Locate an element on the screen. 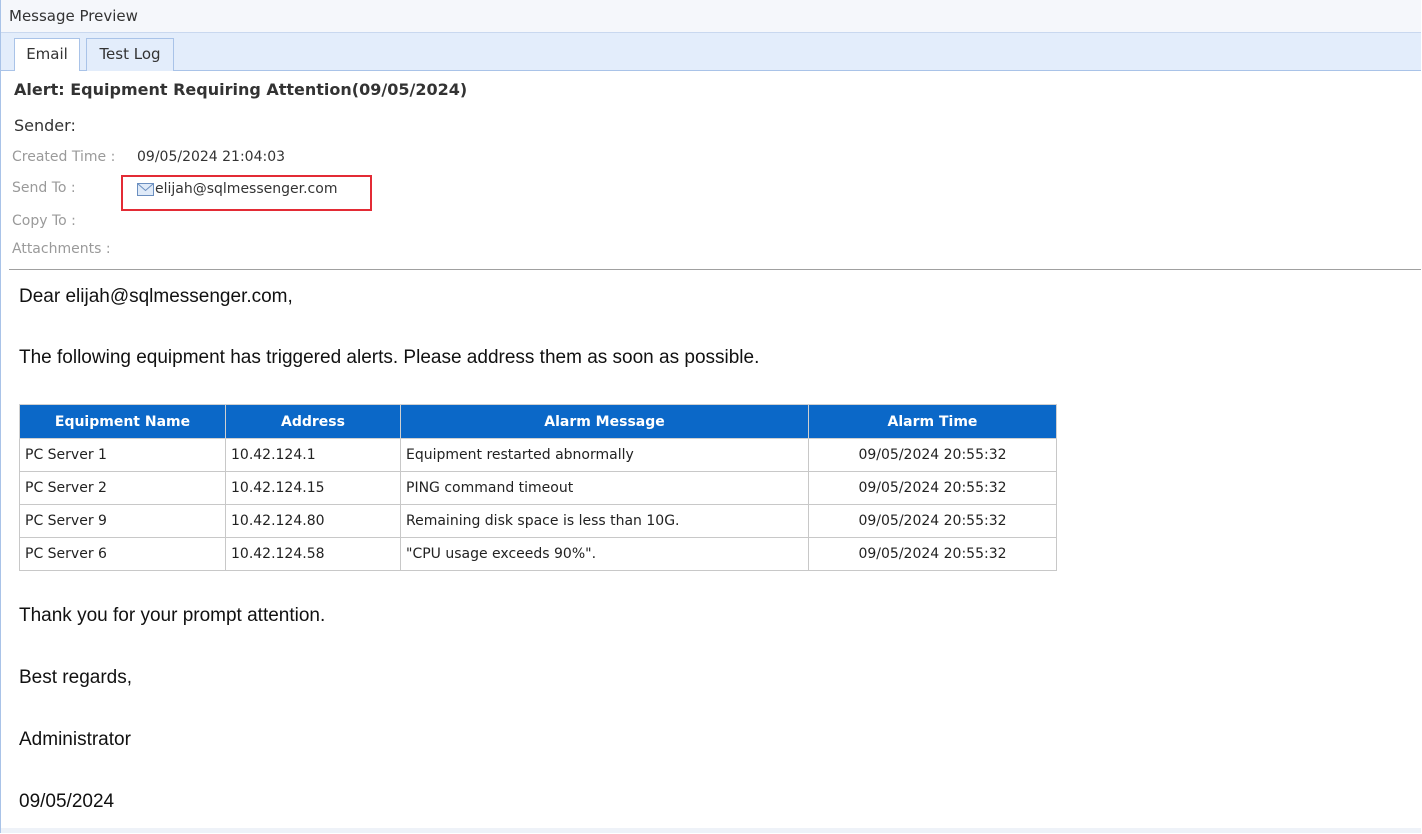 This screenshot has height=834, width=1422. column-header: Address is located at coordinates (313, 421).